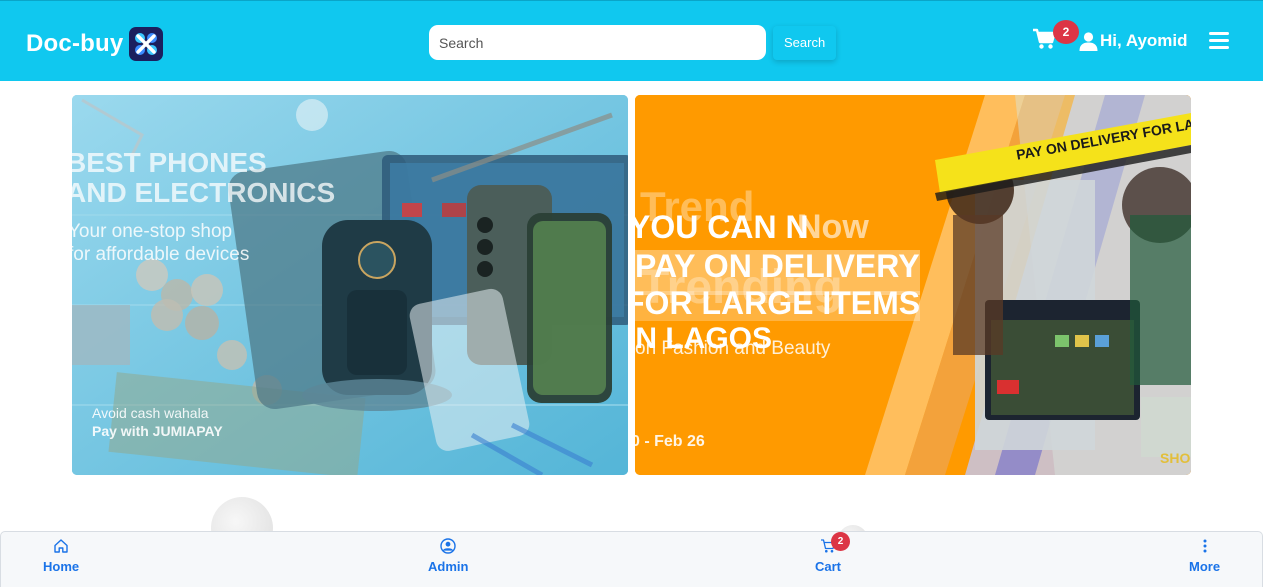 This screenshot has height=587, width=1263. Describe the element at coordinates (1204, 566) in the screenshot. I see `nav-more-label: More` at that location.